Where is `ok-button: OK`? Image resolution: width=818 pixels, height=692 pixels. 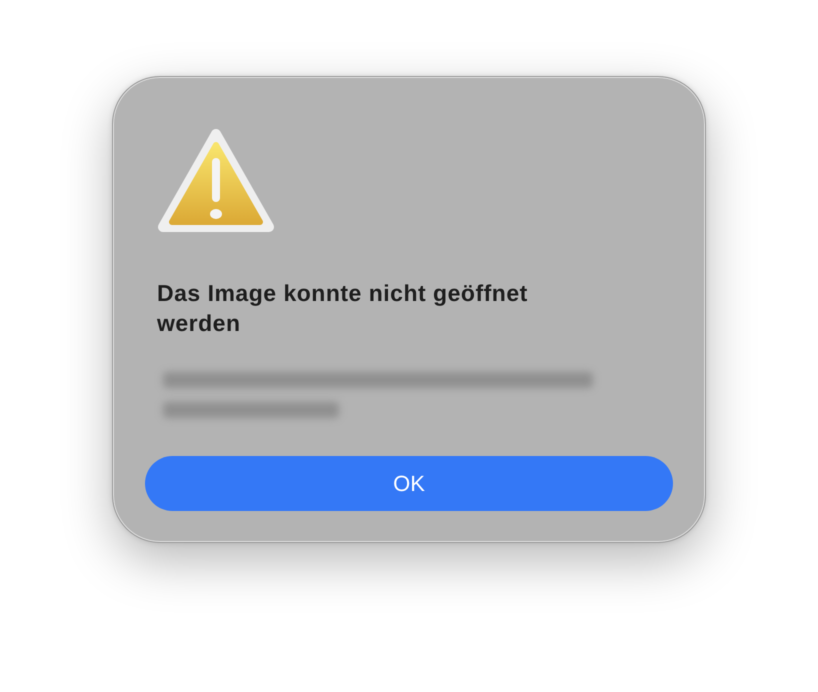 ok-button: OK is located at coordinates (409, 483).